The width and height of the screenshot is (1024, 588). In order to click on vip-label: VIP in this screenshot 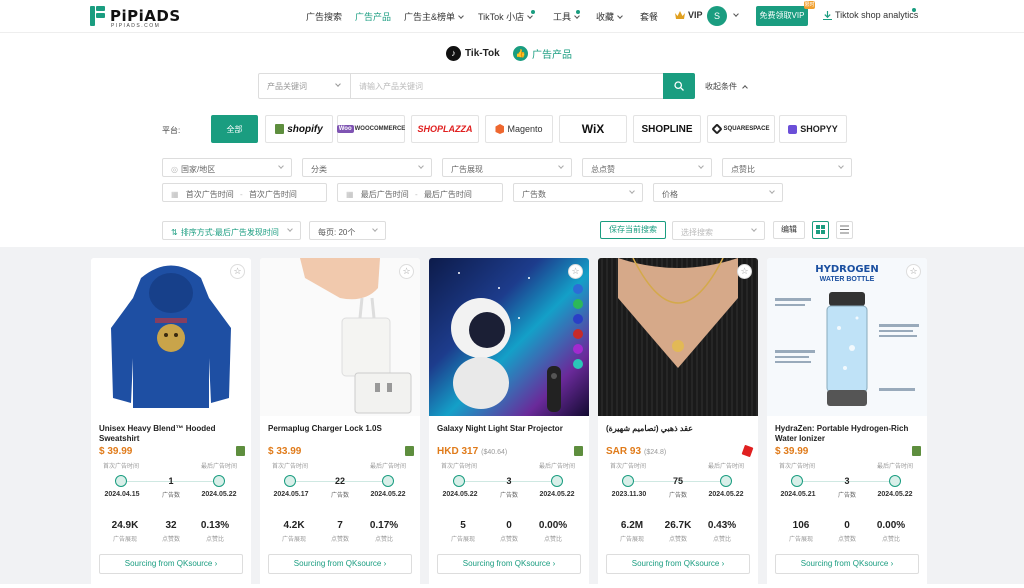, I will do `click(695, 15)`.